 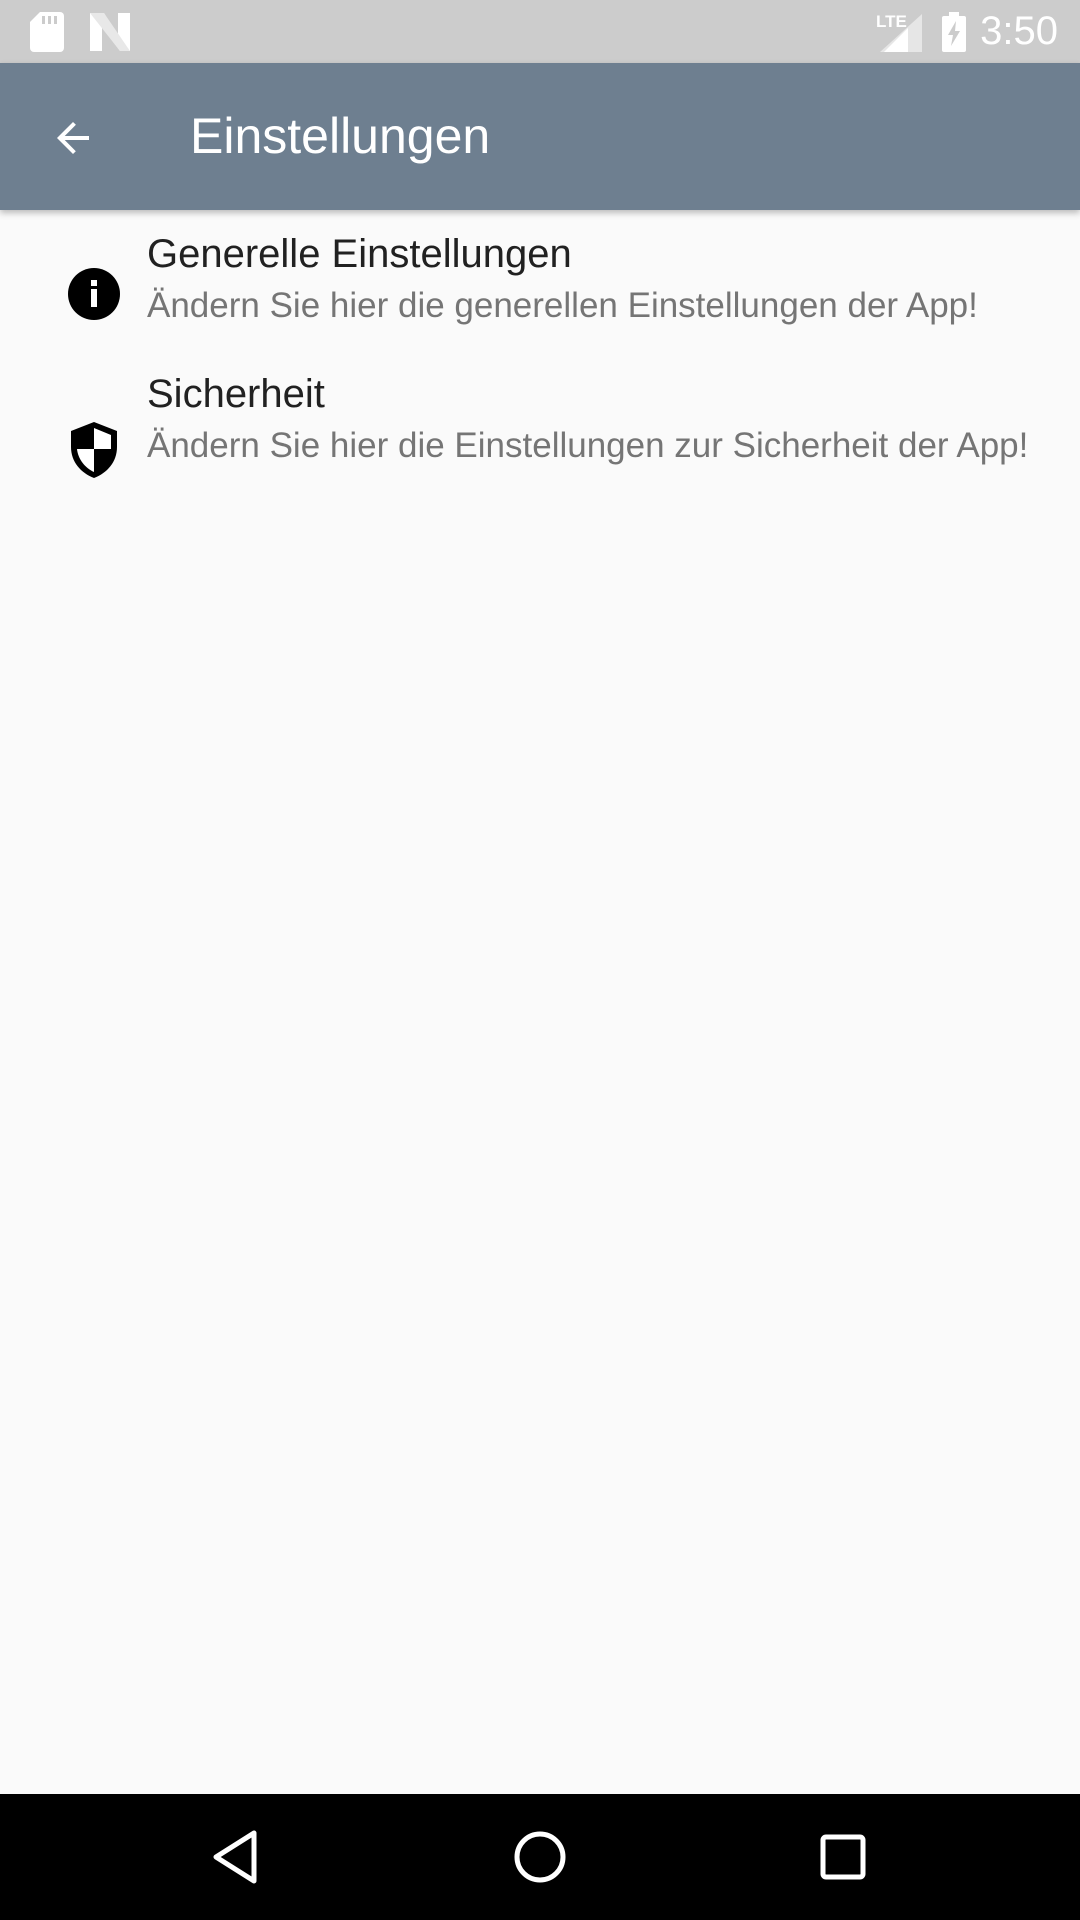 I want to click on nav-recents-button, so click(x=843, y=1857).